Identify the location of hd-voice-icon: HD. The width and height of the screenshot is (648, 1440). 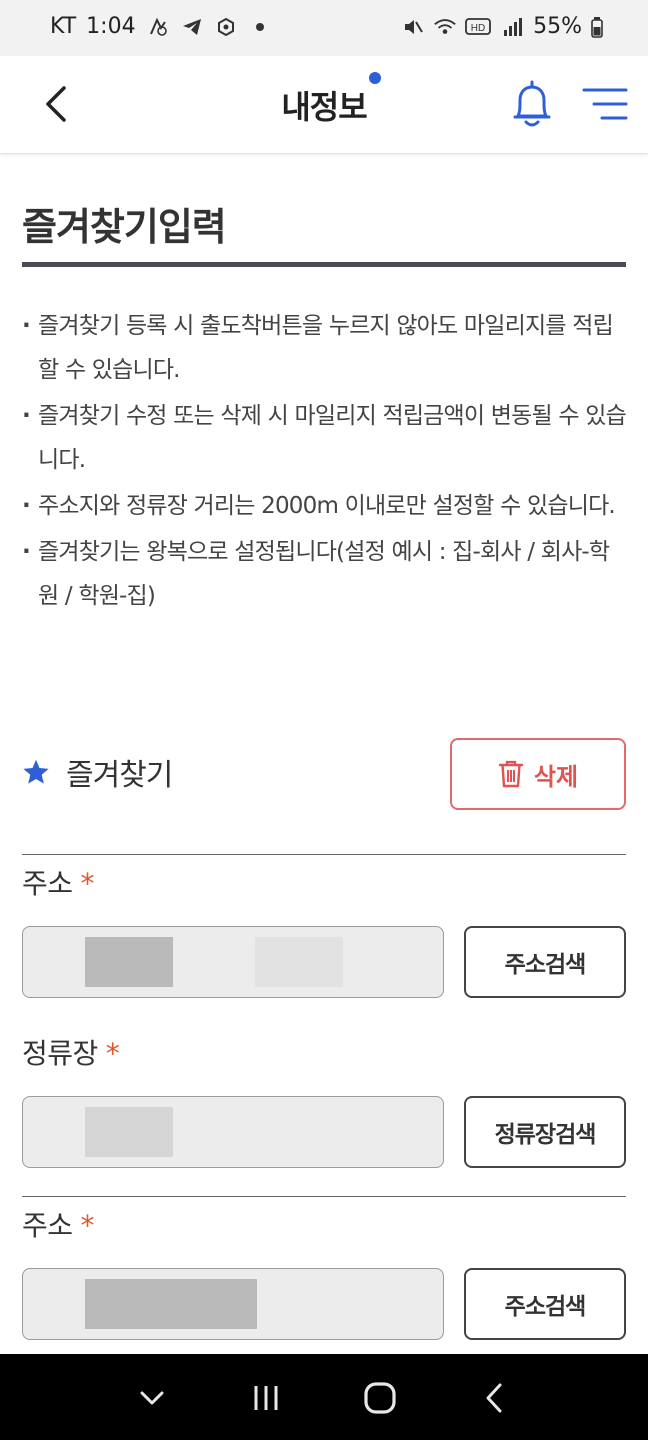
(479, 27).